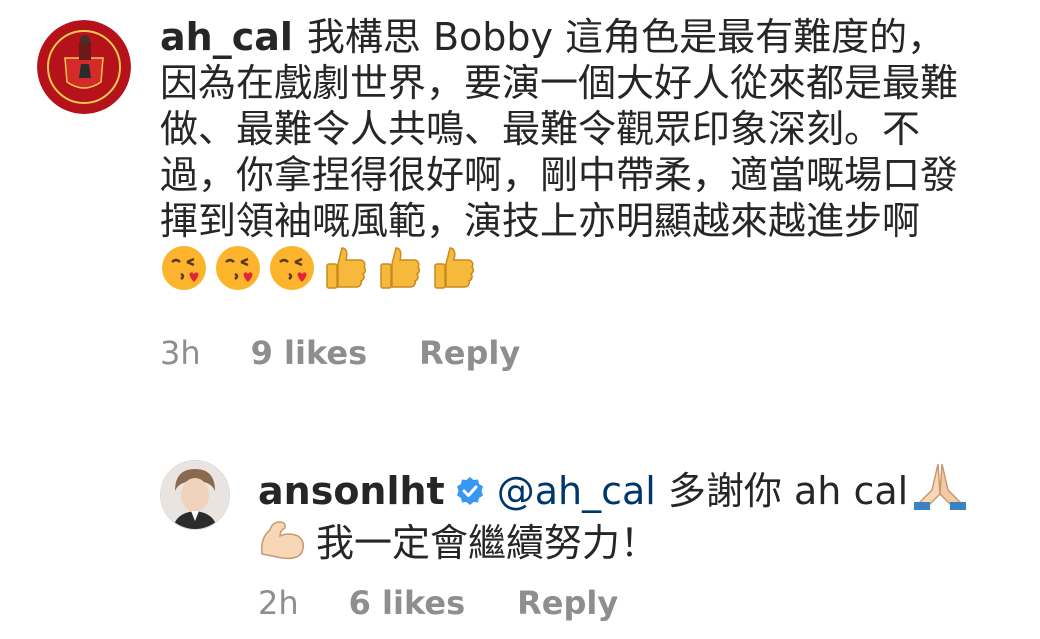 The image size is (1040, 639). Describe the element at coordinates (180, 353) in the screenshot. I see `comment-1-time: 3h` at that location.